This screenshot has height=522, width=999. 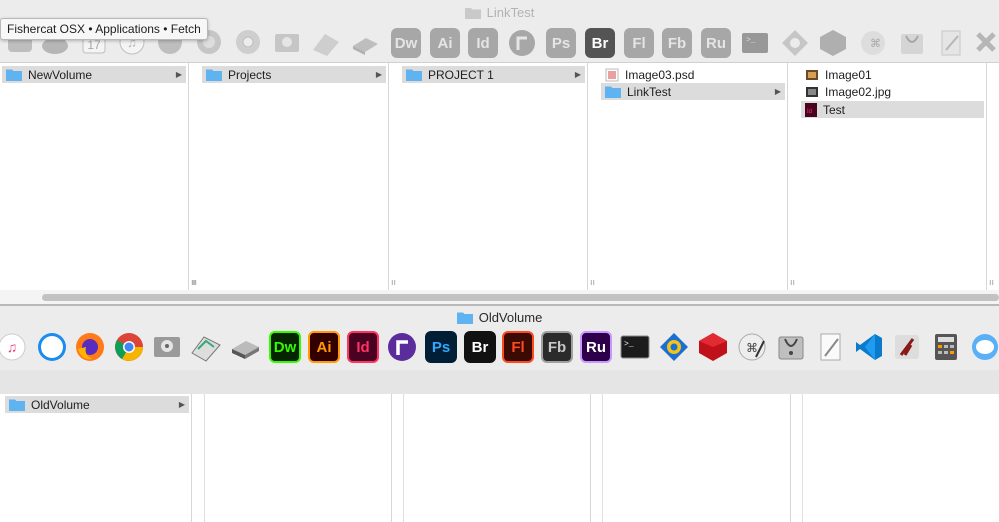 What do you see at coordinates (294, 74) in the screenshot?
I see `list-item: Projects ▶` at bounding box center [294, 74].